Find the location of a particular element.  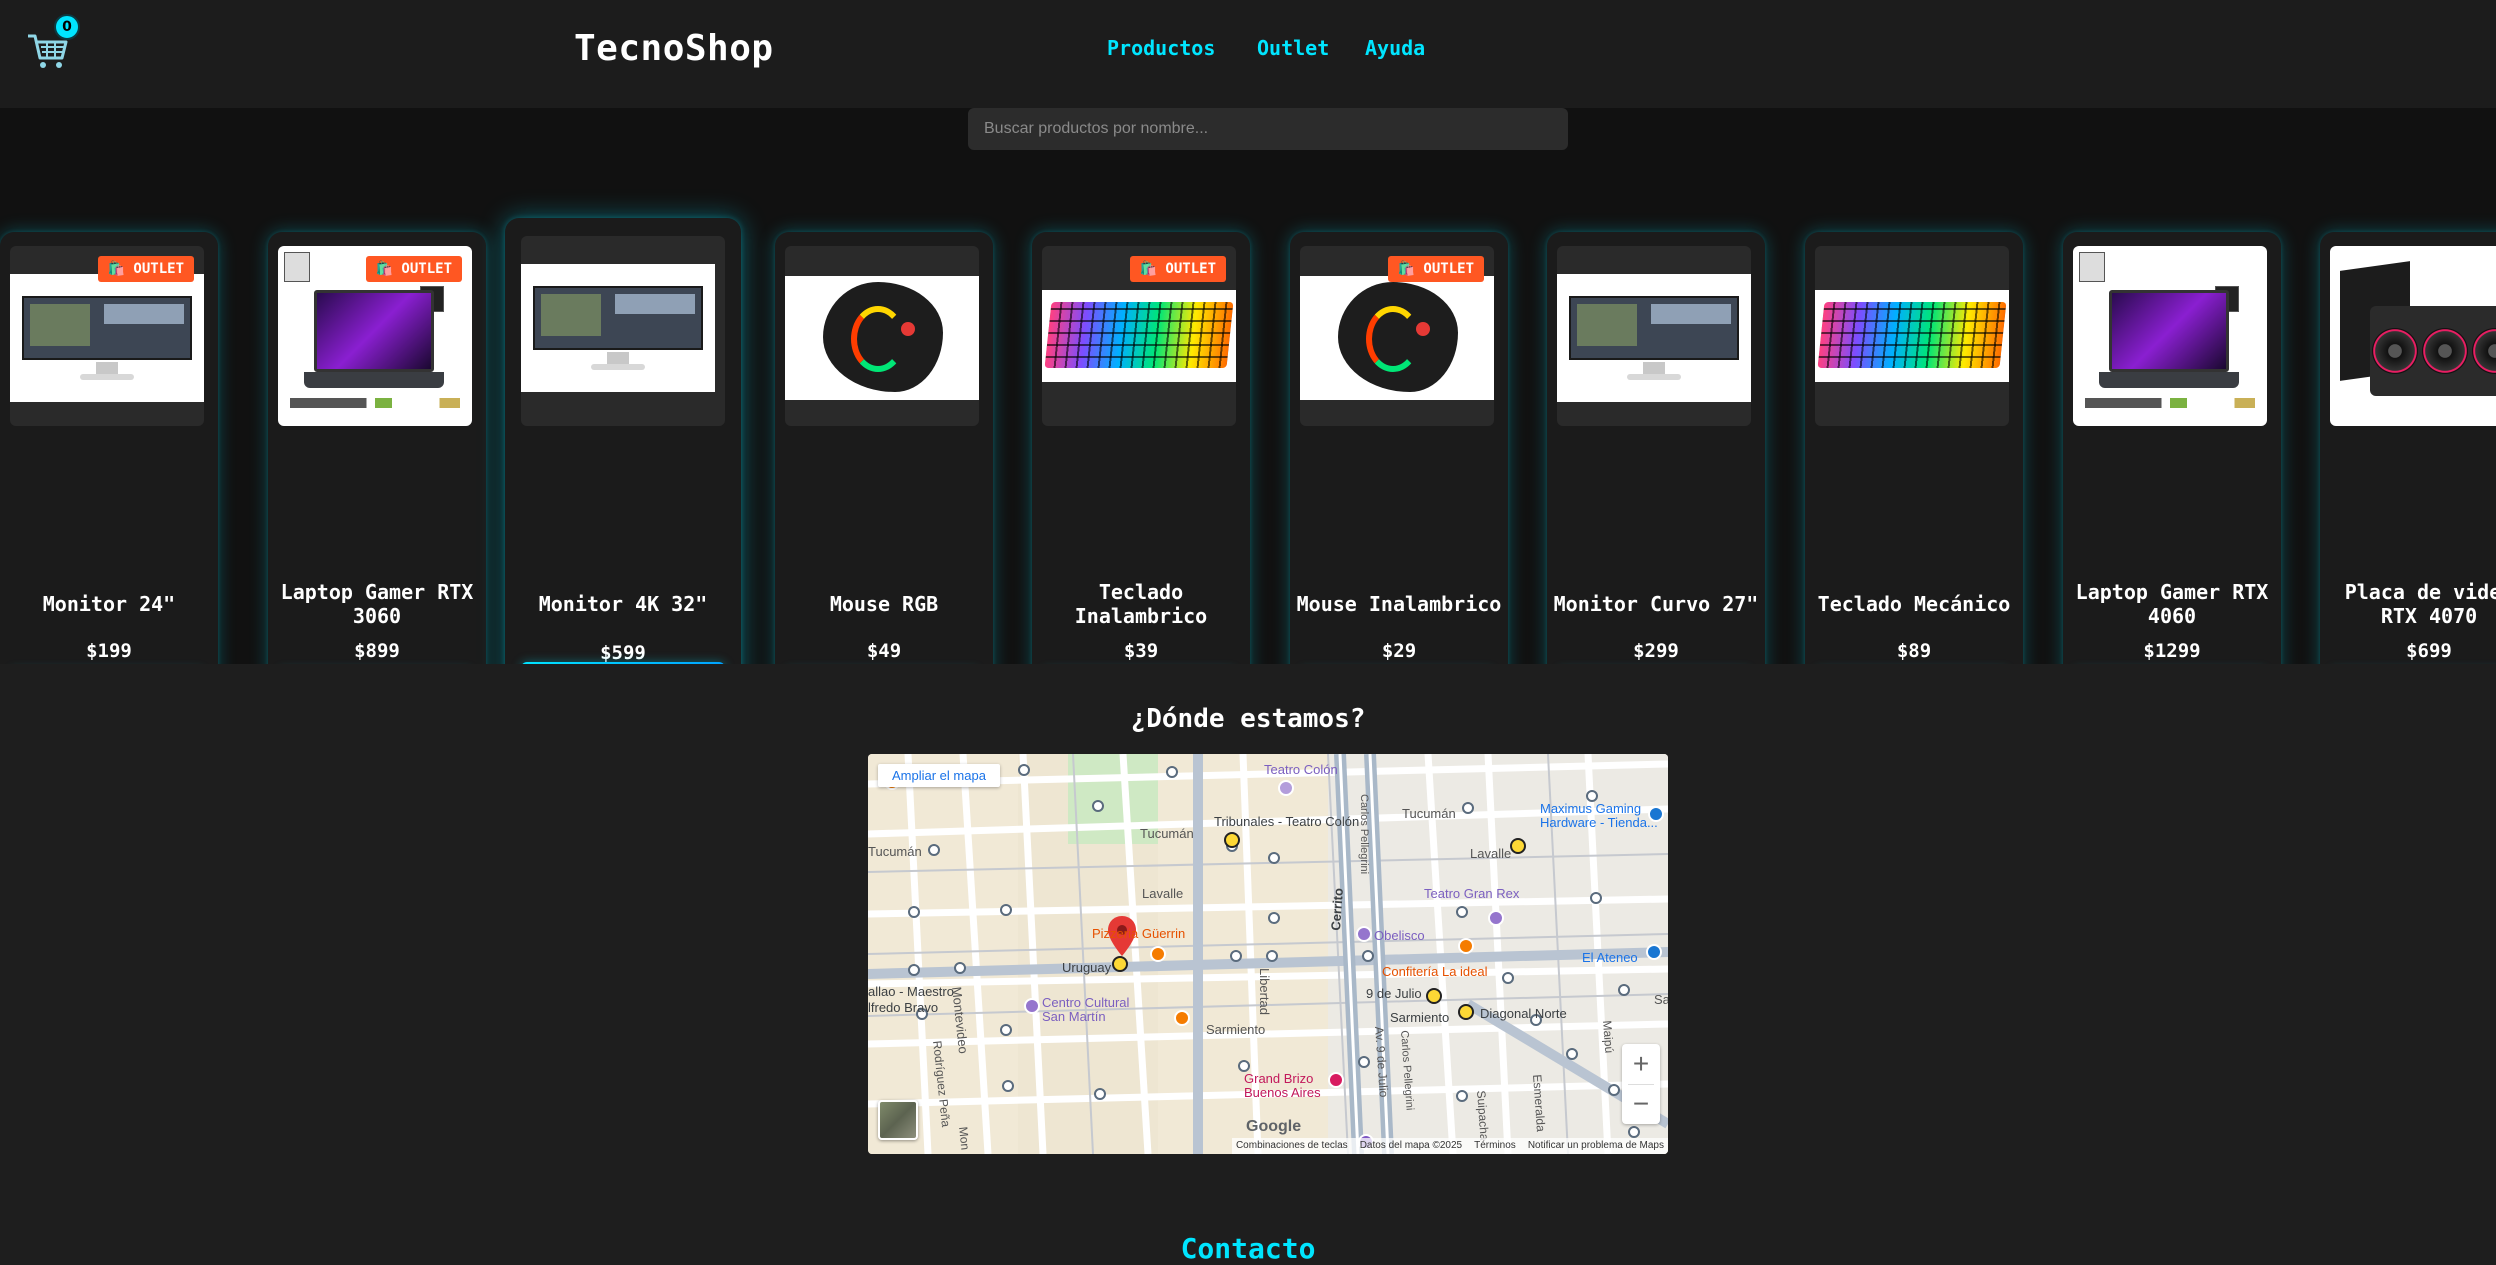

map-label-confiteria: Confitería La ideal is located at coordinates (1435, 971).